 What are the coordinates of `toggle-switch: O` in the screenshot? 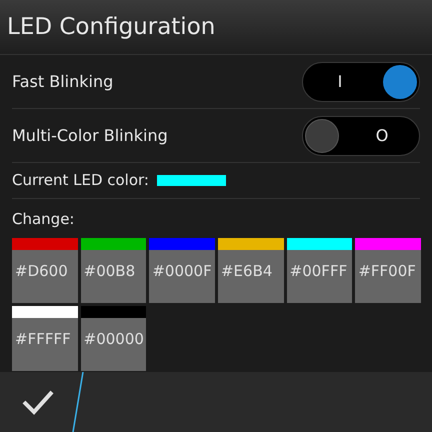 It's located at (361, 136).